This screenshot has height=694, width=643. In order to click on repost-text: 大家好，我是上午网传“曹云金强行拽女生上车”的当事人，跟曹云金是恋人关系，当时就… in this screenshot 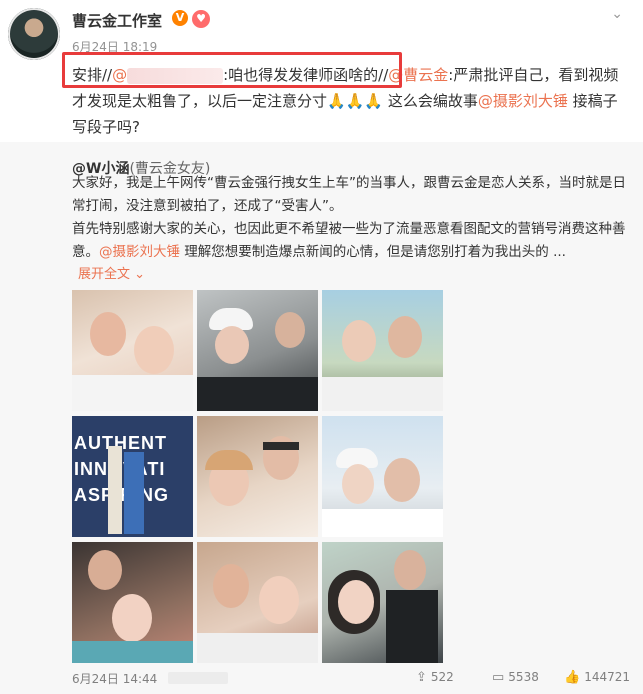, I will do `click(355, 218)`.